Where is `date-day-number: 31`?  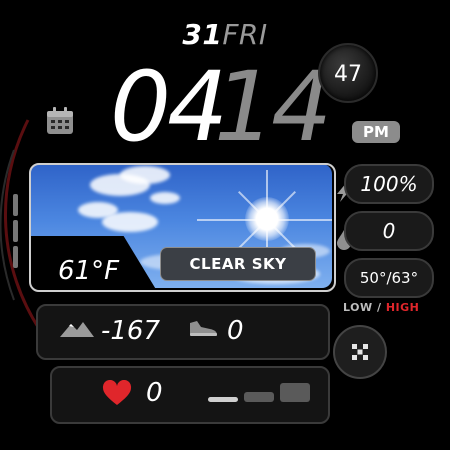 date-day-number: 31 is located at coordinates (202, 34).